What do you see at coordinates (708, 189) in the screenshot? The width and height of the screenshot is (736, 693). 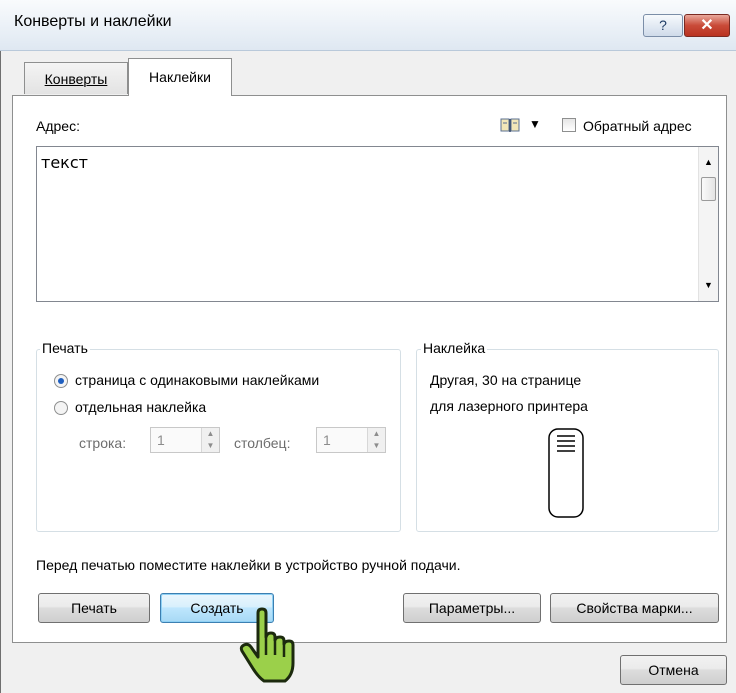 I see `scroll-thumb` at bounding box center [708, 189].